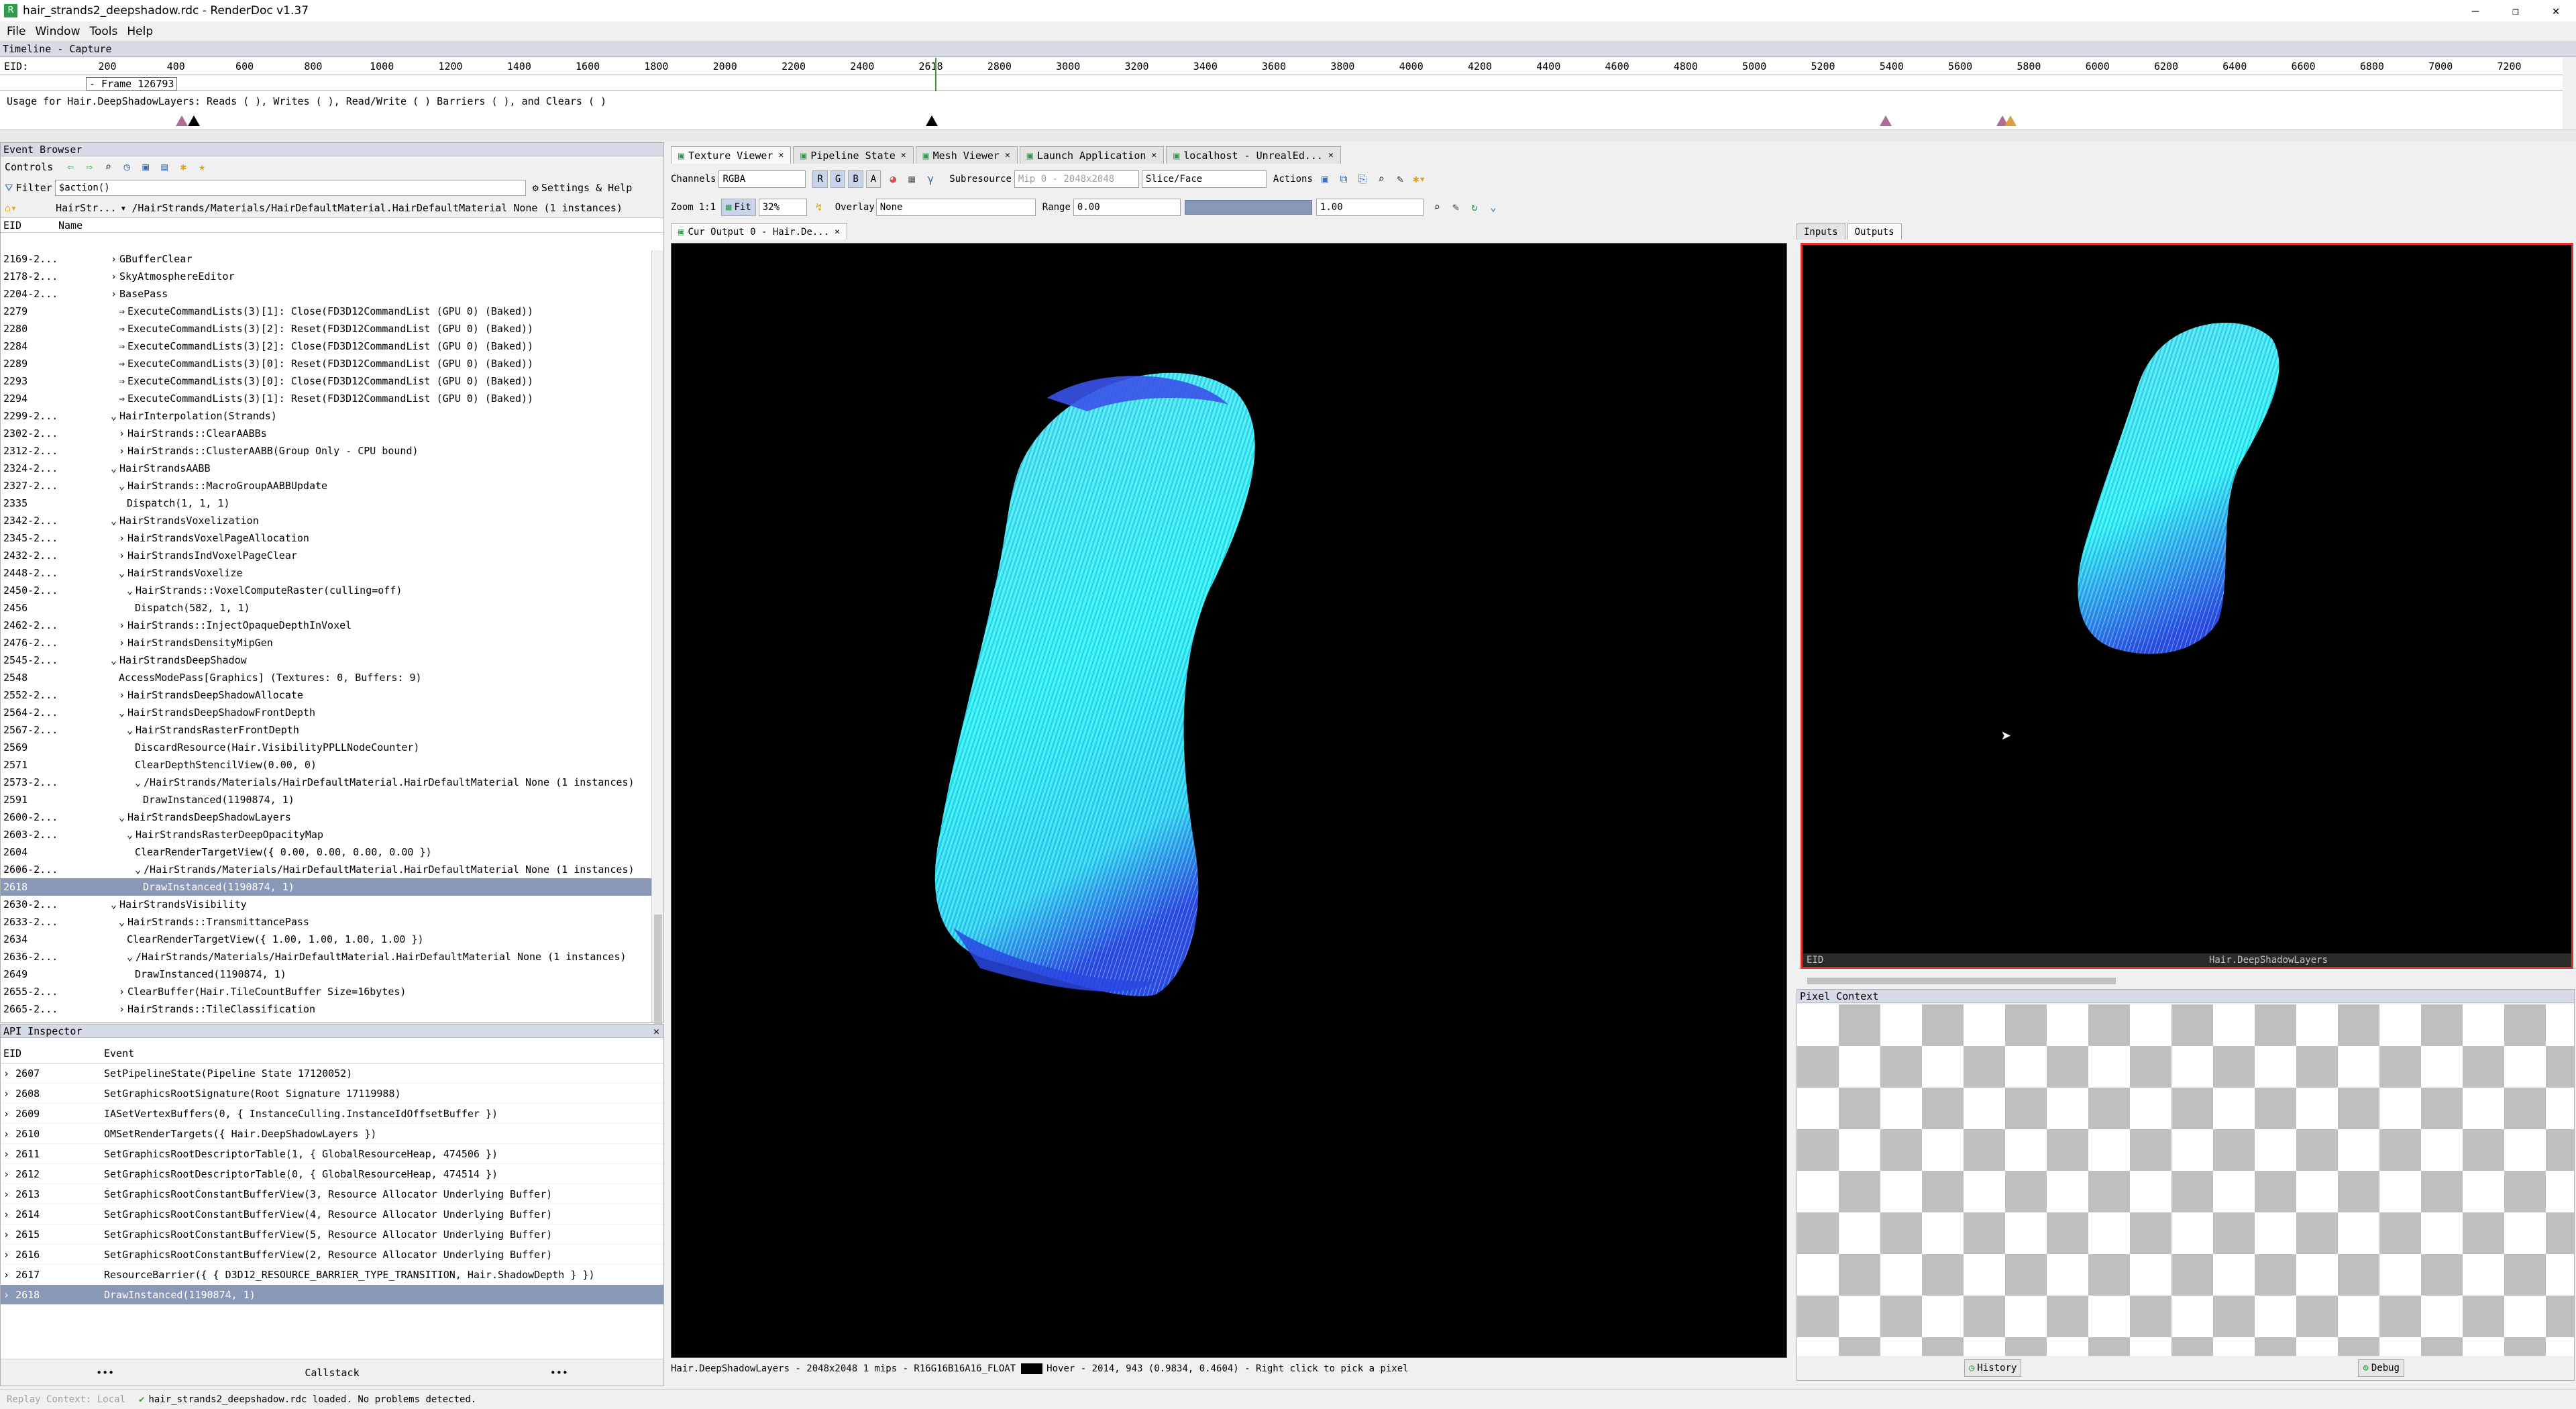  I want to click on close-window-button: ✕, so click(2556, 11).